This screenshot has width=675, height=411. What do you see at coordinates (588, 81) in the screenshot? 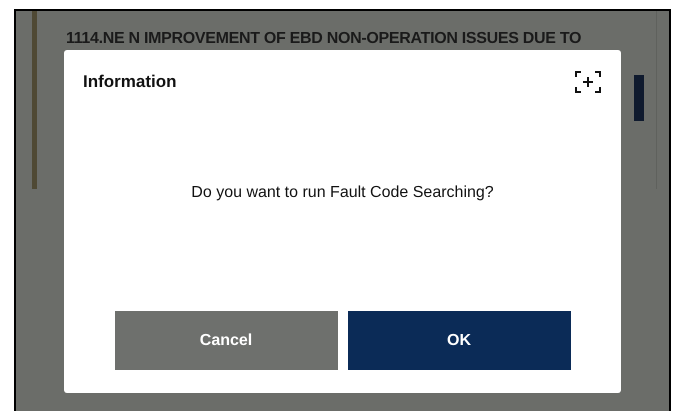
I see `expand-icon` at bounding box center [588, 81].